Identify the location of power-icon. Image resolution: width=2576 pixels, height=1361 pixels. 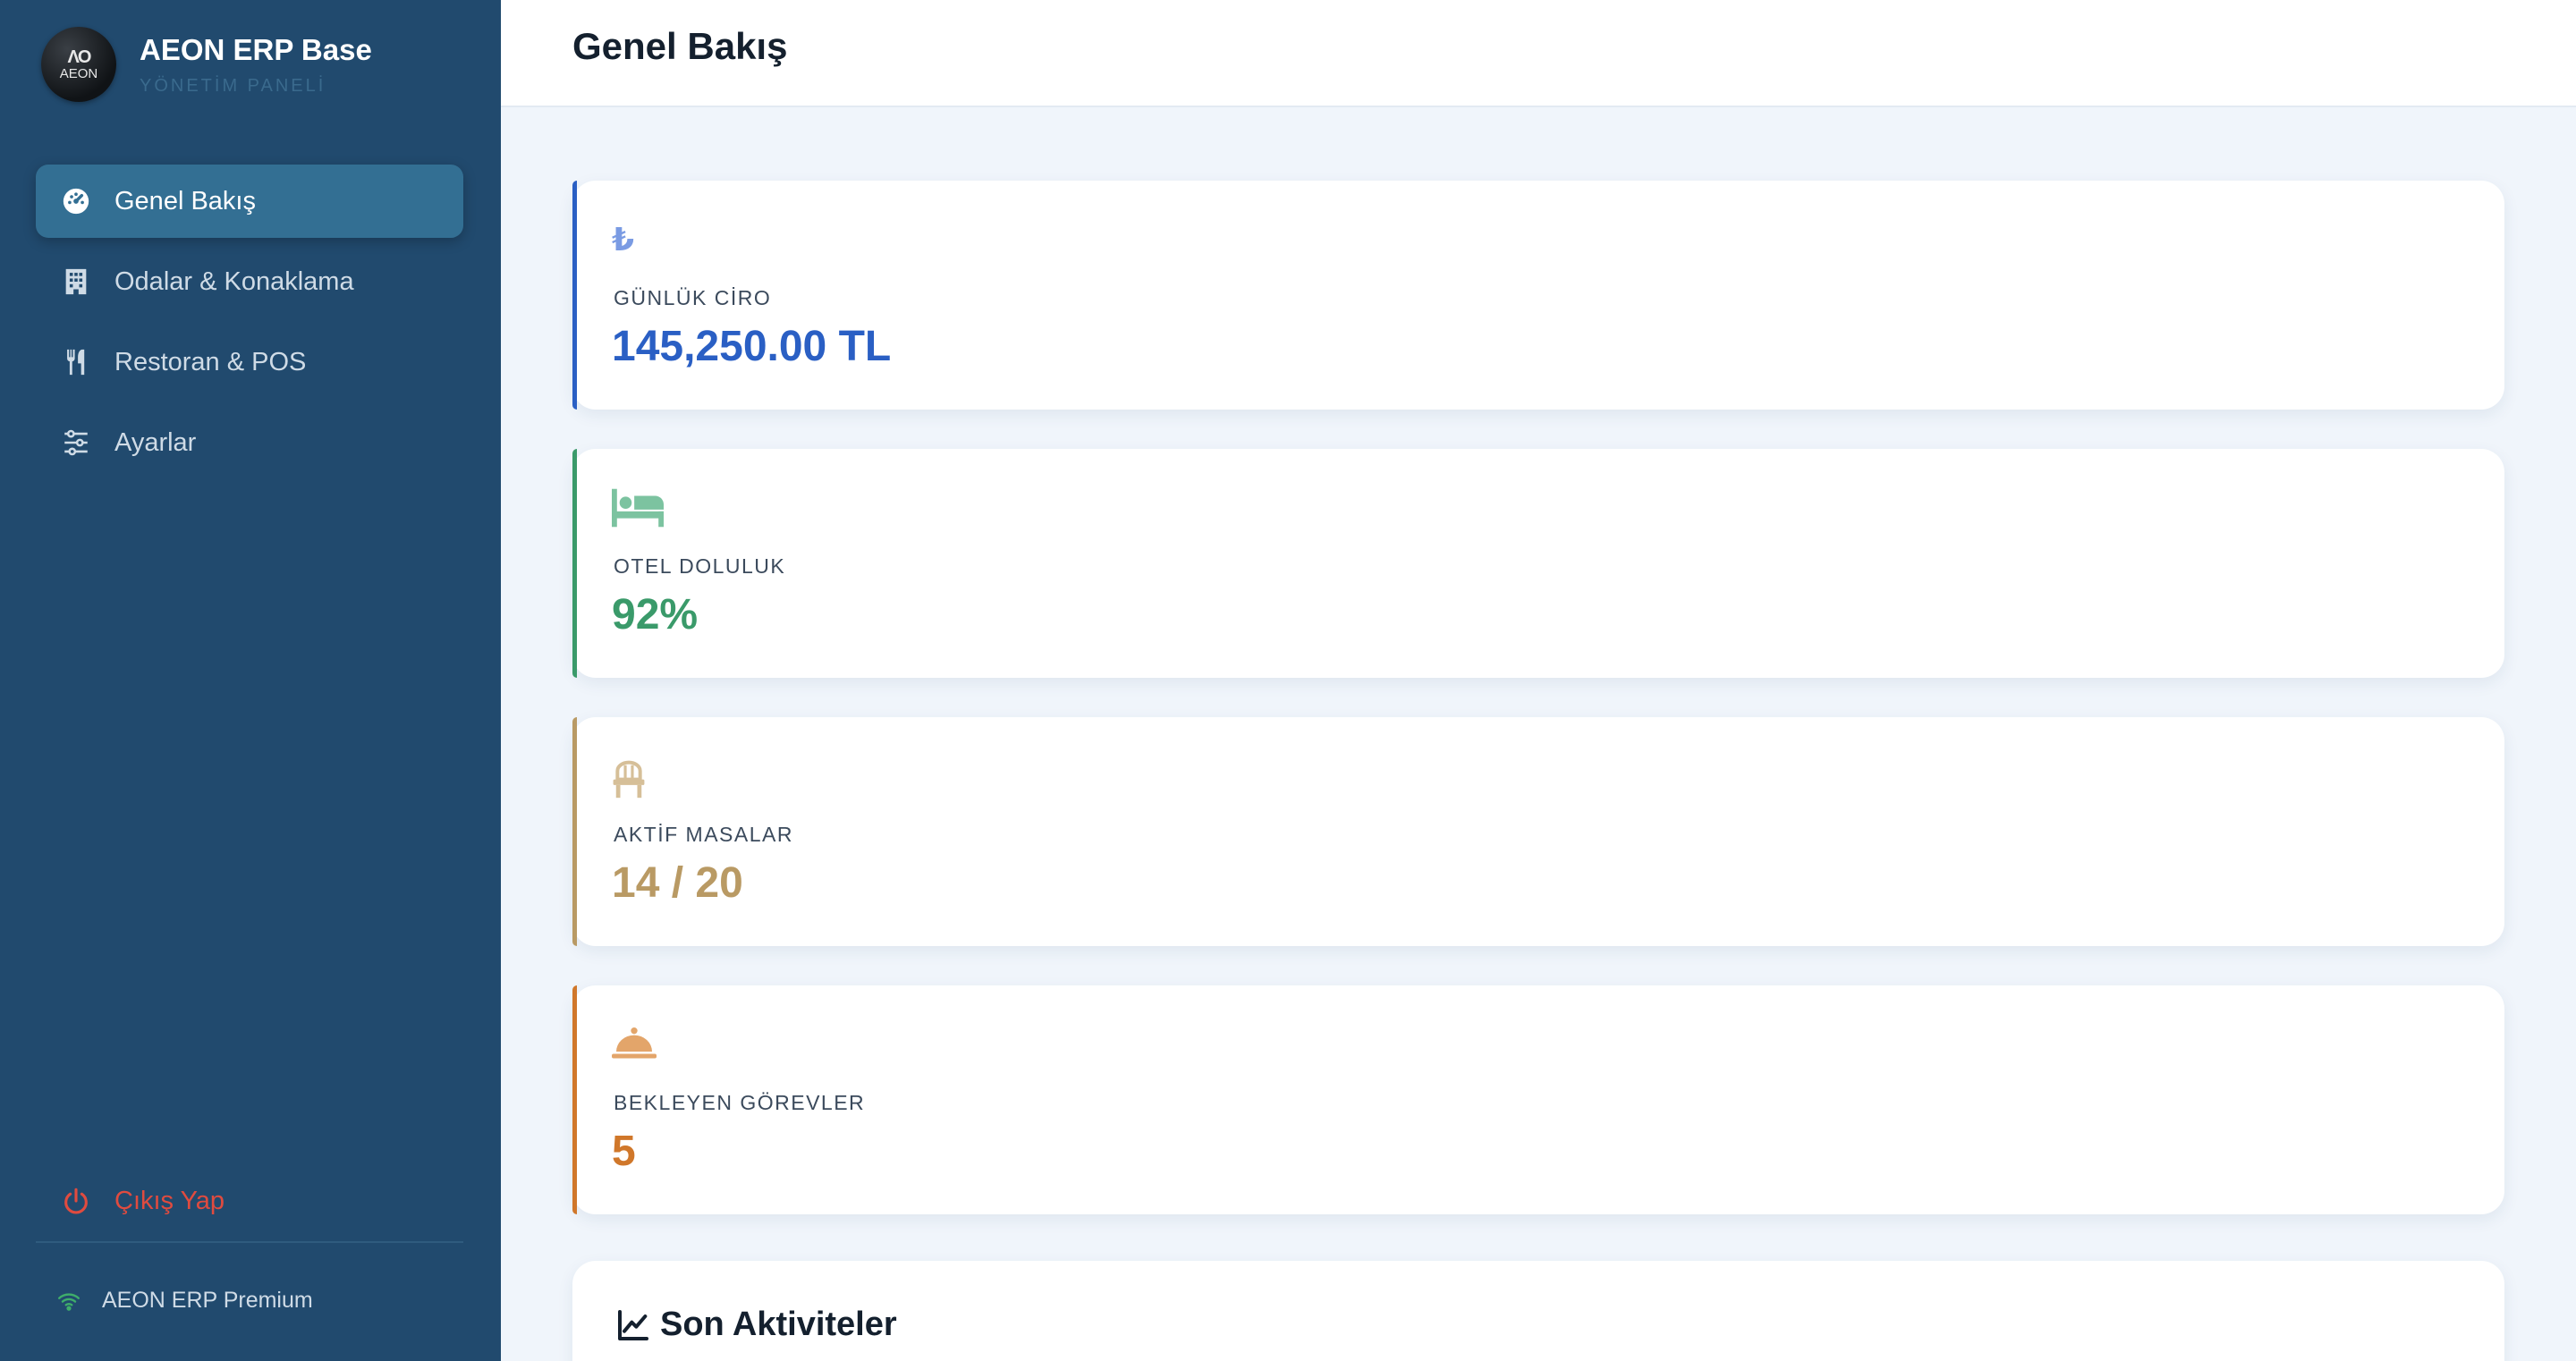
(76, 1201).